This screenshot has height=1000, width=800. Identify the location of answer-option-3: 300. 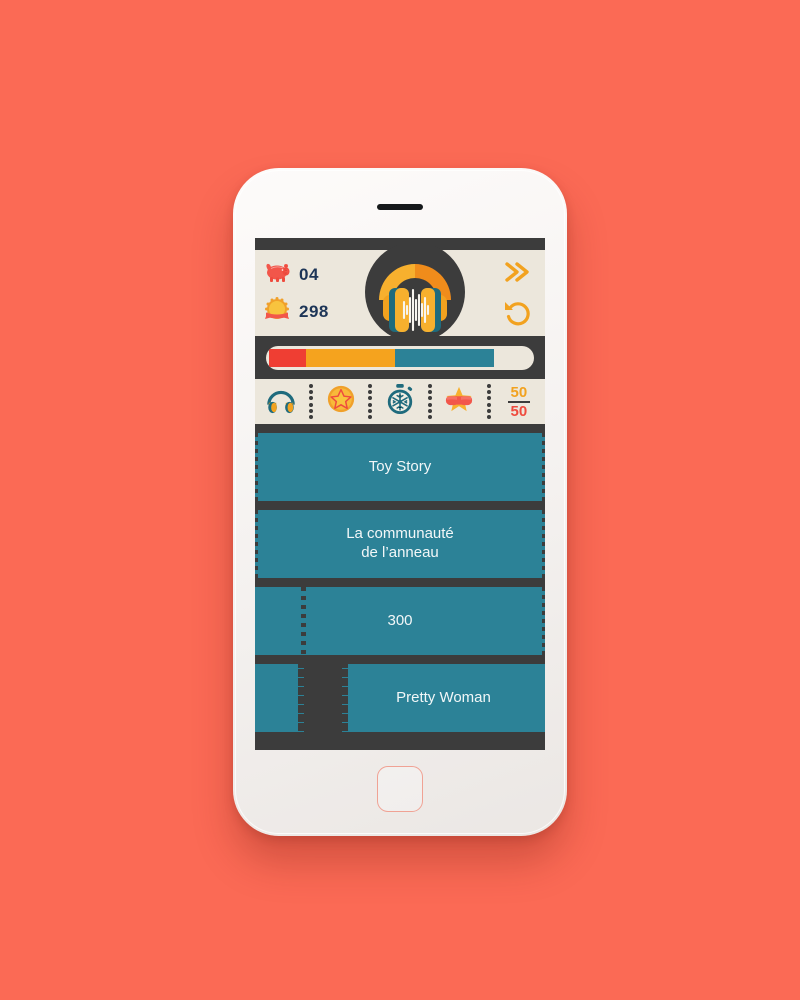
(400, 621).